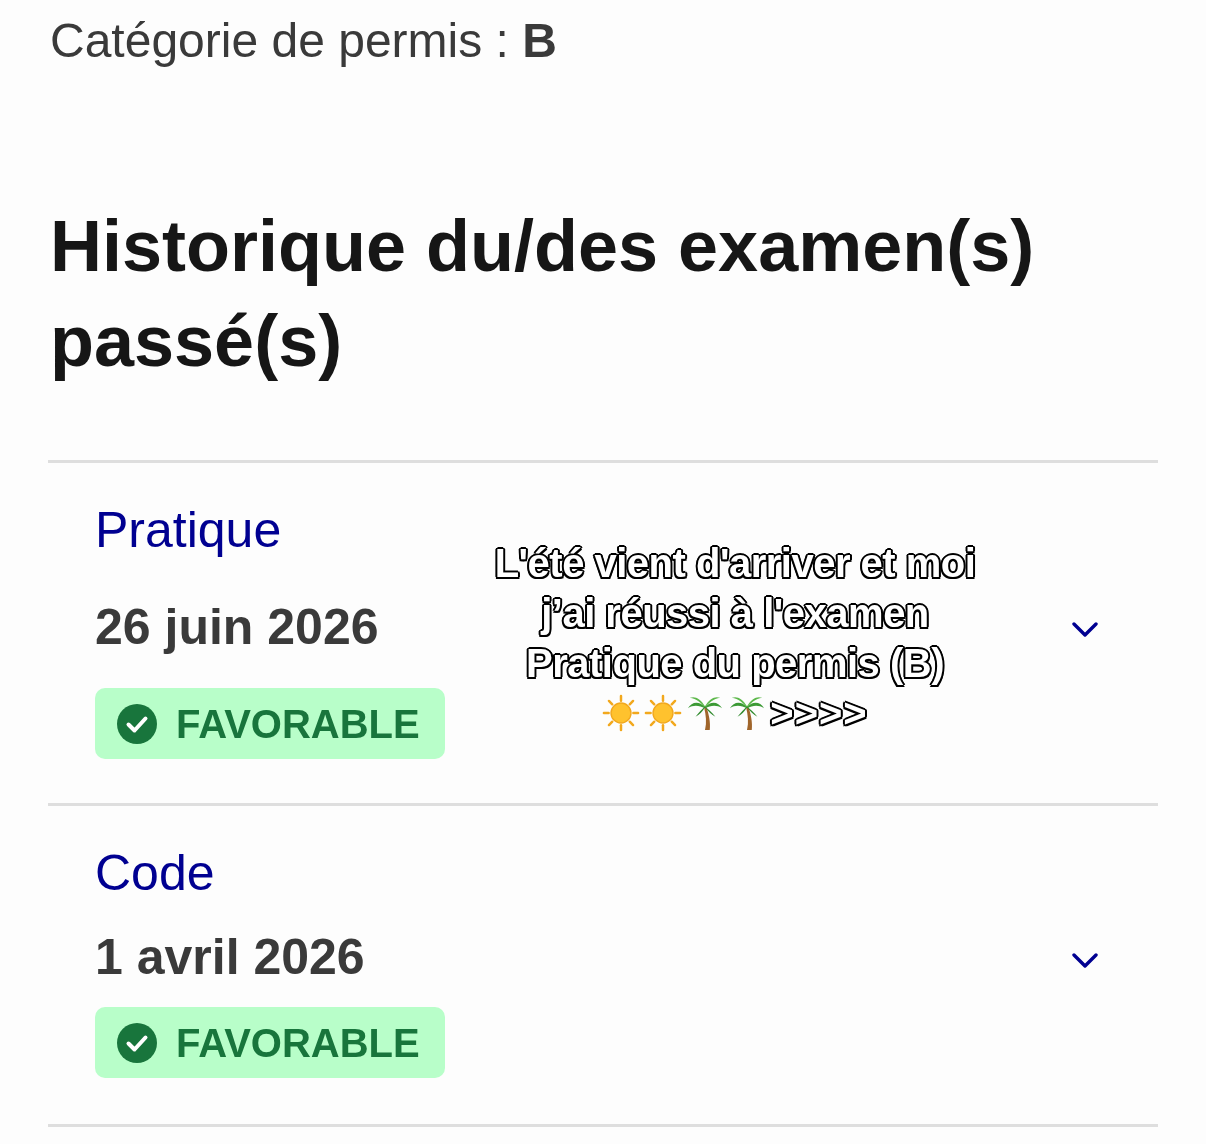  I want to click on caption-arrows-text: >>>>, so click(819, 713).